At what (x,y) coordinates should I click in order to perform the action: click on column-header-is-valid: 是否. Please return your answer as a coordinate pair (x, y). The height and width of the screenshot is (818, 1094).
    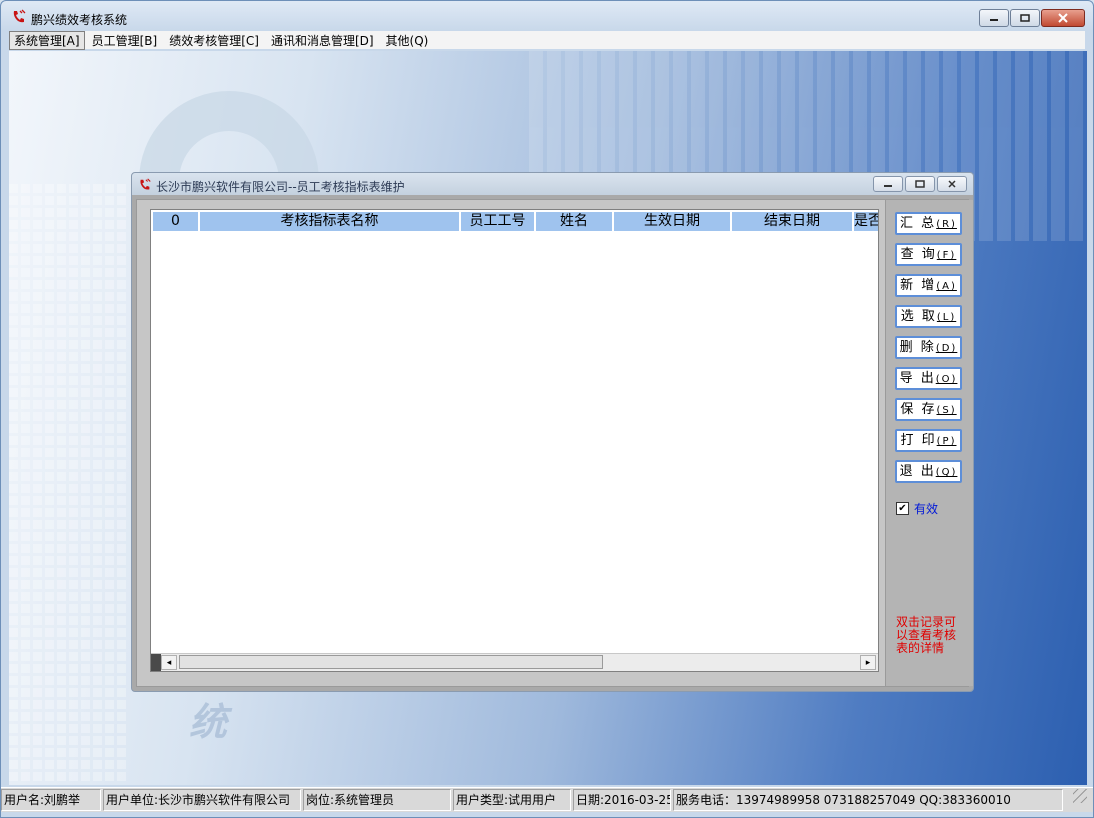
    Looking at the image, I should click on (866, 221).